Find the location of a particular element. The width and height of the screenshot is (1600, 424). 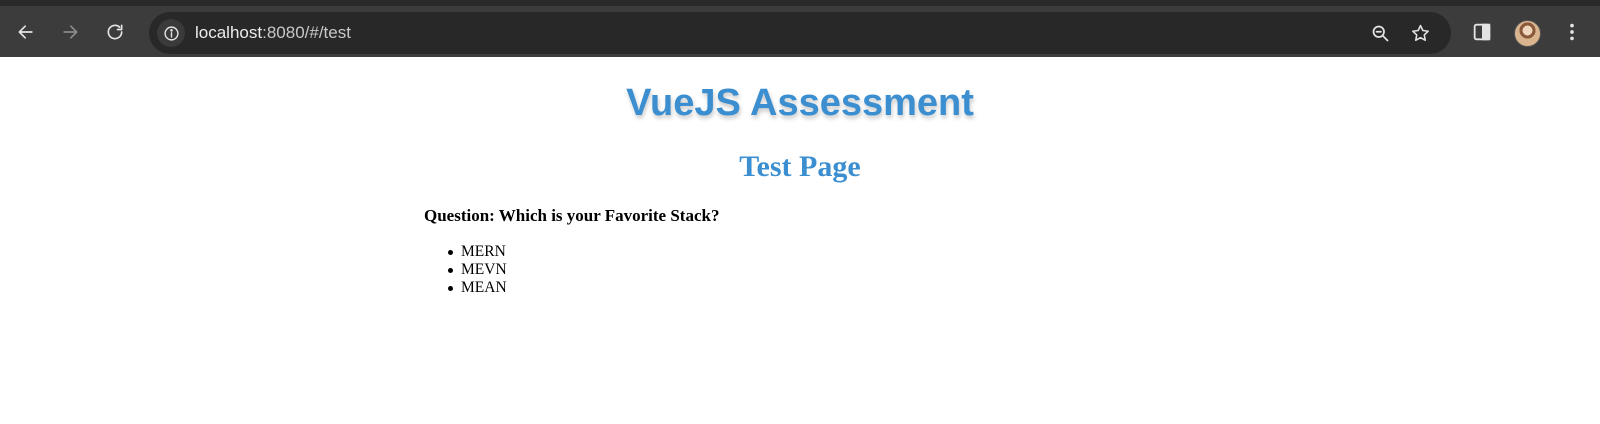

arrow-left-icon is located at coordinates (25, 32).